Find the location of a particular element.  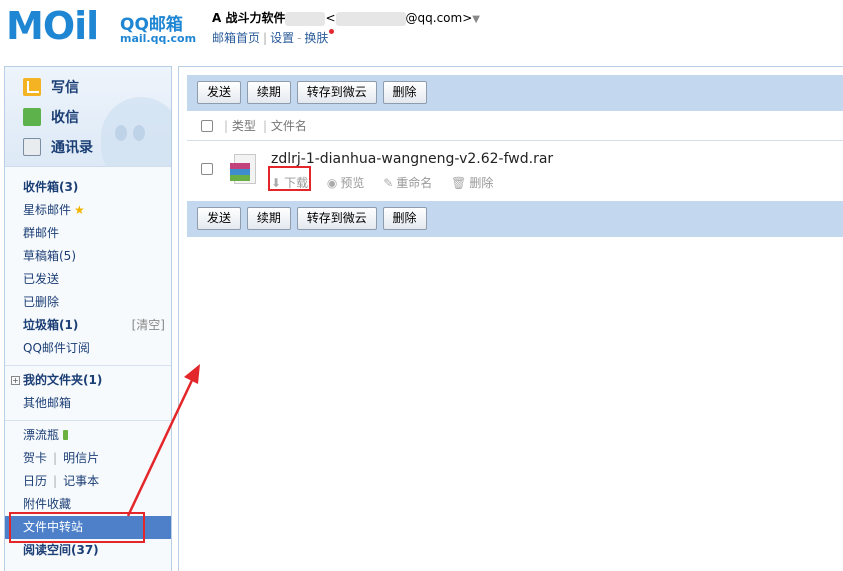

nav-drift-bottle: 漂流瓶 is located at coordinates (88, 435).